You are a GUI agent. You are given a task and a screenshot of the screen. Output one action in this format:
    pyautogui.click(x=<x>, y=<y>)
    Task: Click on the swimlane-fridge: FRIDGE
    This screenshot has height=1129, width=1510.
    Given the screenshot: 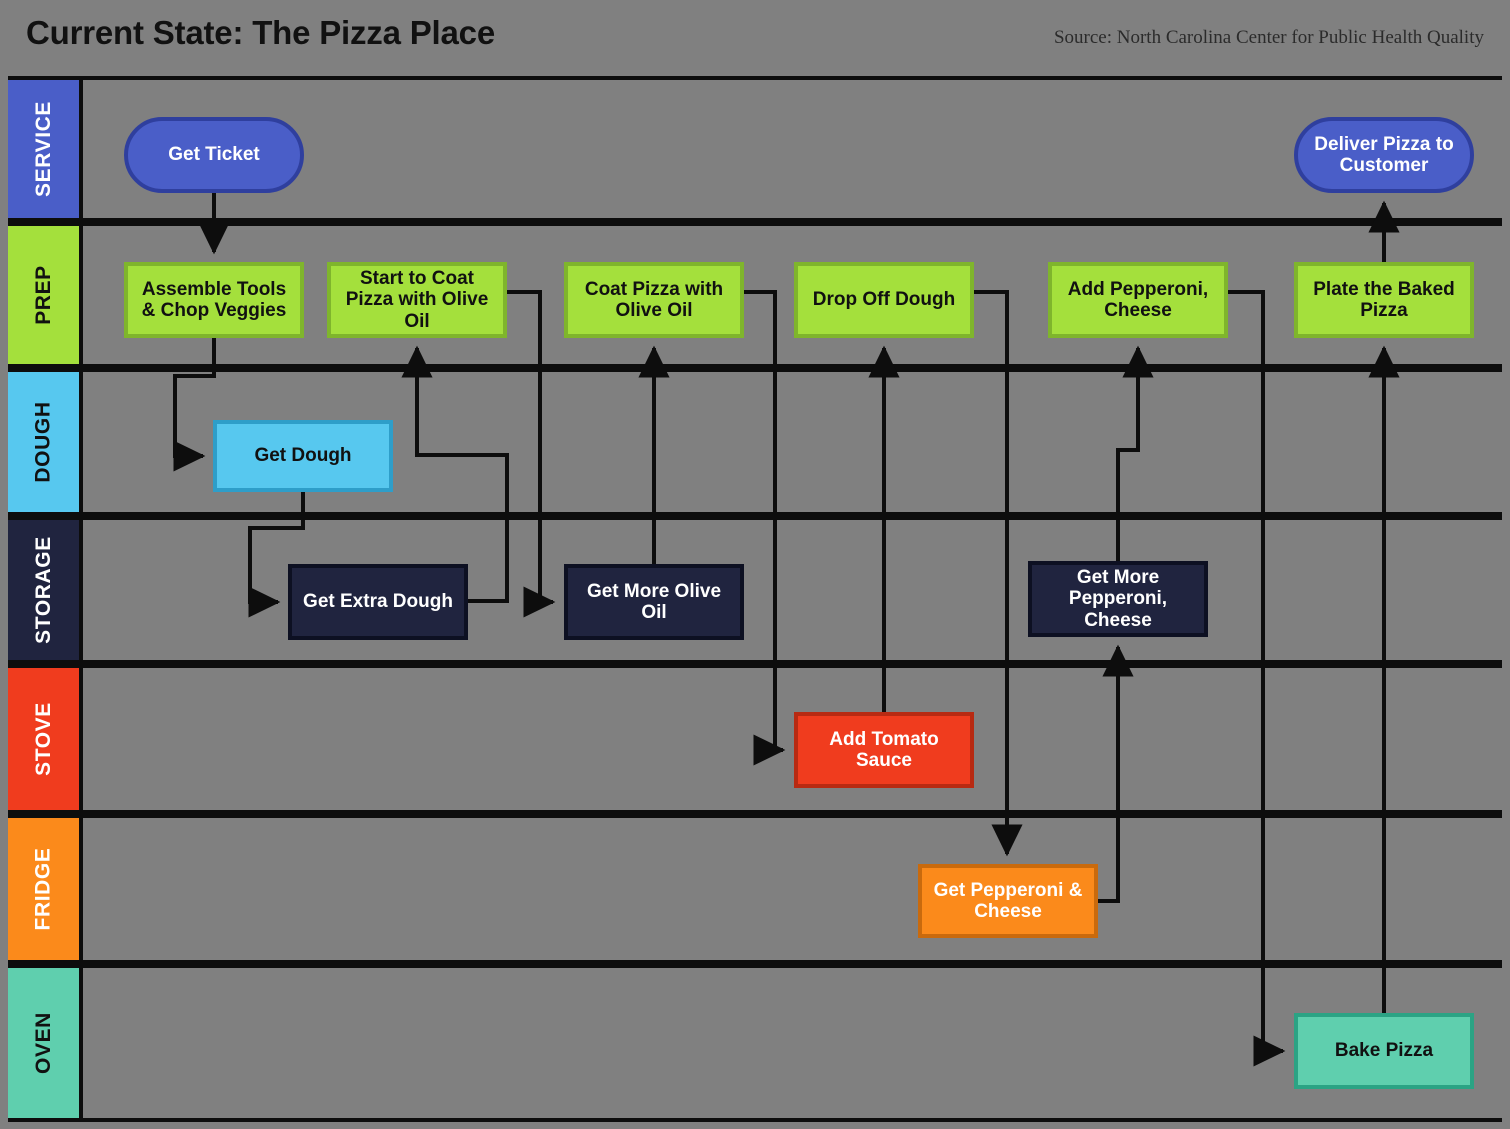 What is the action you would take?
    pyautogui.click(x=755, y=889)
    